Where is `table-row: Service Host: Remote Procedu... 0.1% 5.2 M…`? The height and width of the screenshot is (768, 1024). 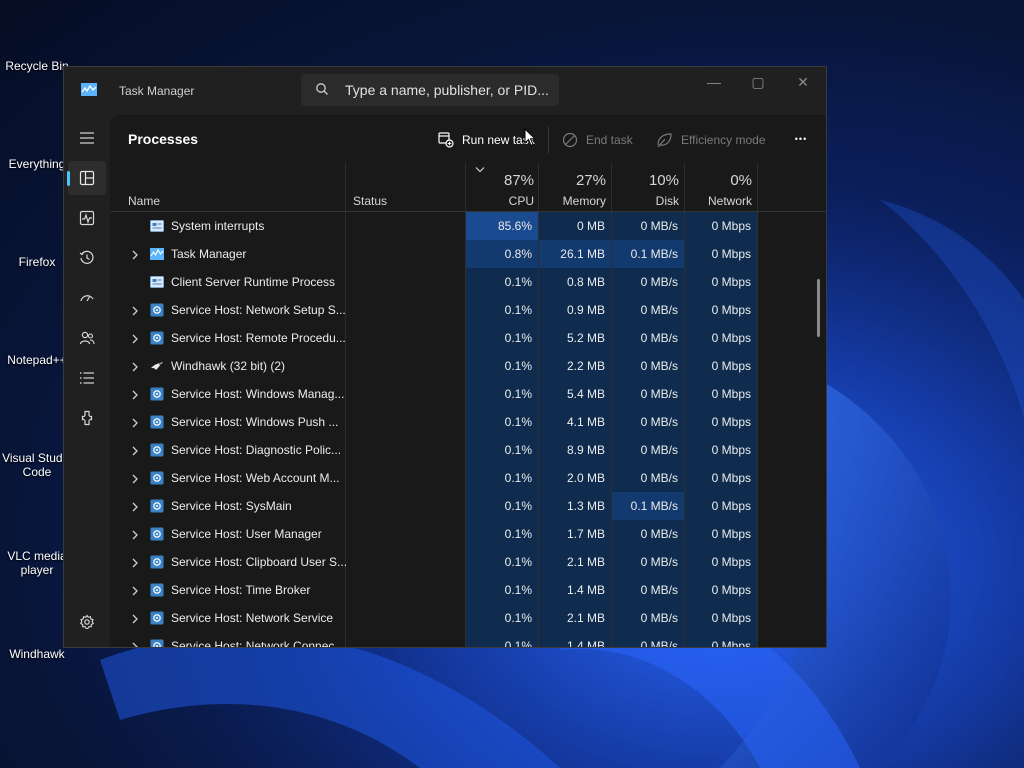 table-row: Service Host: Remote Procedu... 0.1% 5.2 M… is located at coordinates (468, 338).